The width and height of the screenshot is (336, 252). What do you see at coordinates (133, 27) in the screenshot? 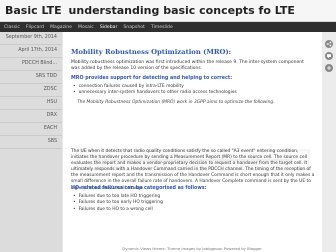
I see `nav-item-snapshot: Snapshot` at bounding box center [133, 27].